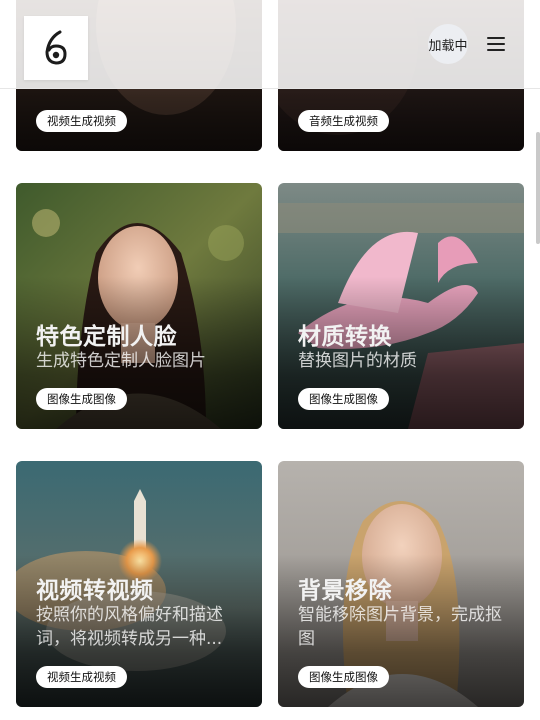  I want to click on card-title: 背景移除, so click(345, 591).